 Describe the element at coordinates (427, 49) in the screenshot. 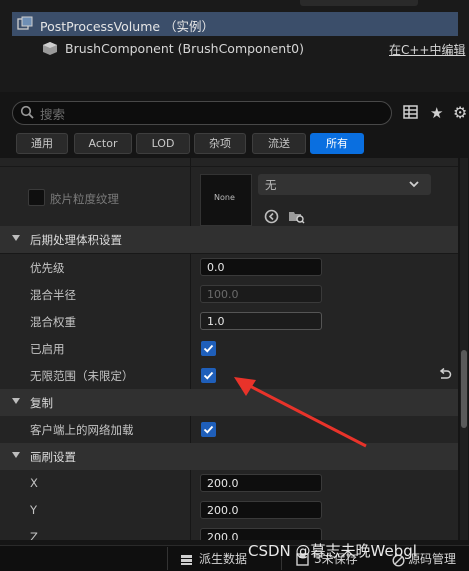

I see `edit-in-cpp-link: 在C++中编辑` at that location.